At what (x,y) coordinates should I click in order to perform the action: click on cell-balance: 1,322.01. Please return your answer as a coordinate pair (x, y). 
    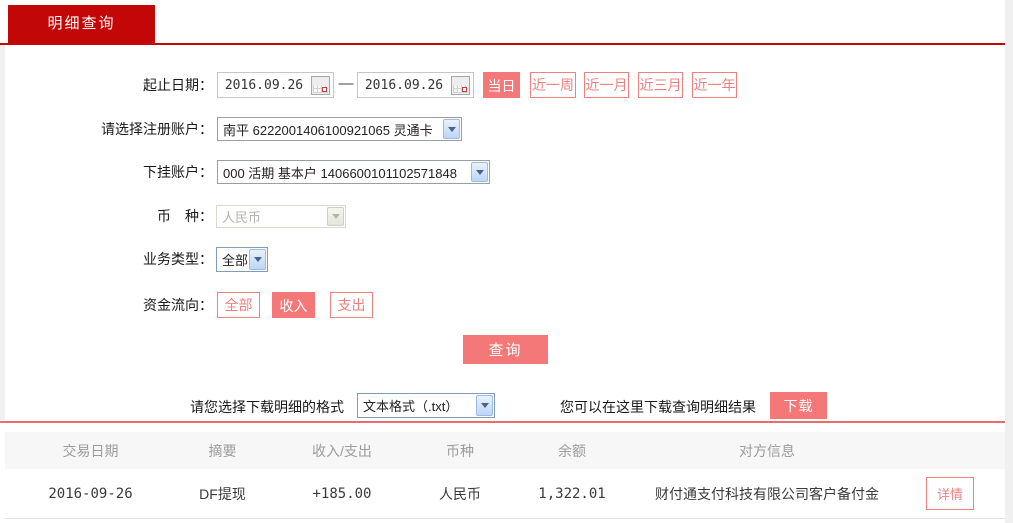
    Looking at the image, I should click on (572, 493).